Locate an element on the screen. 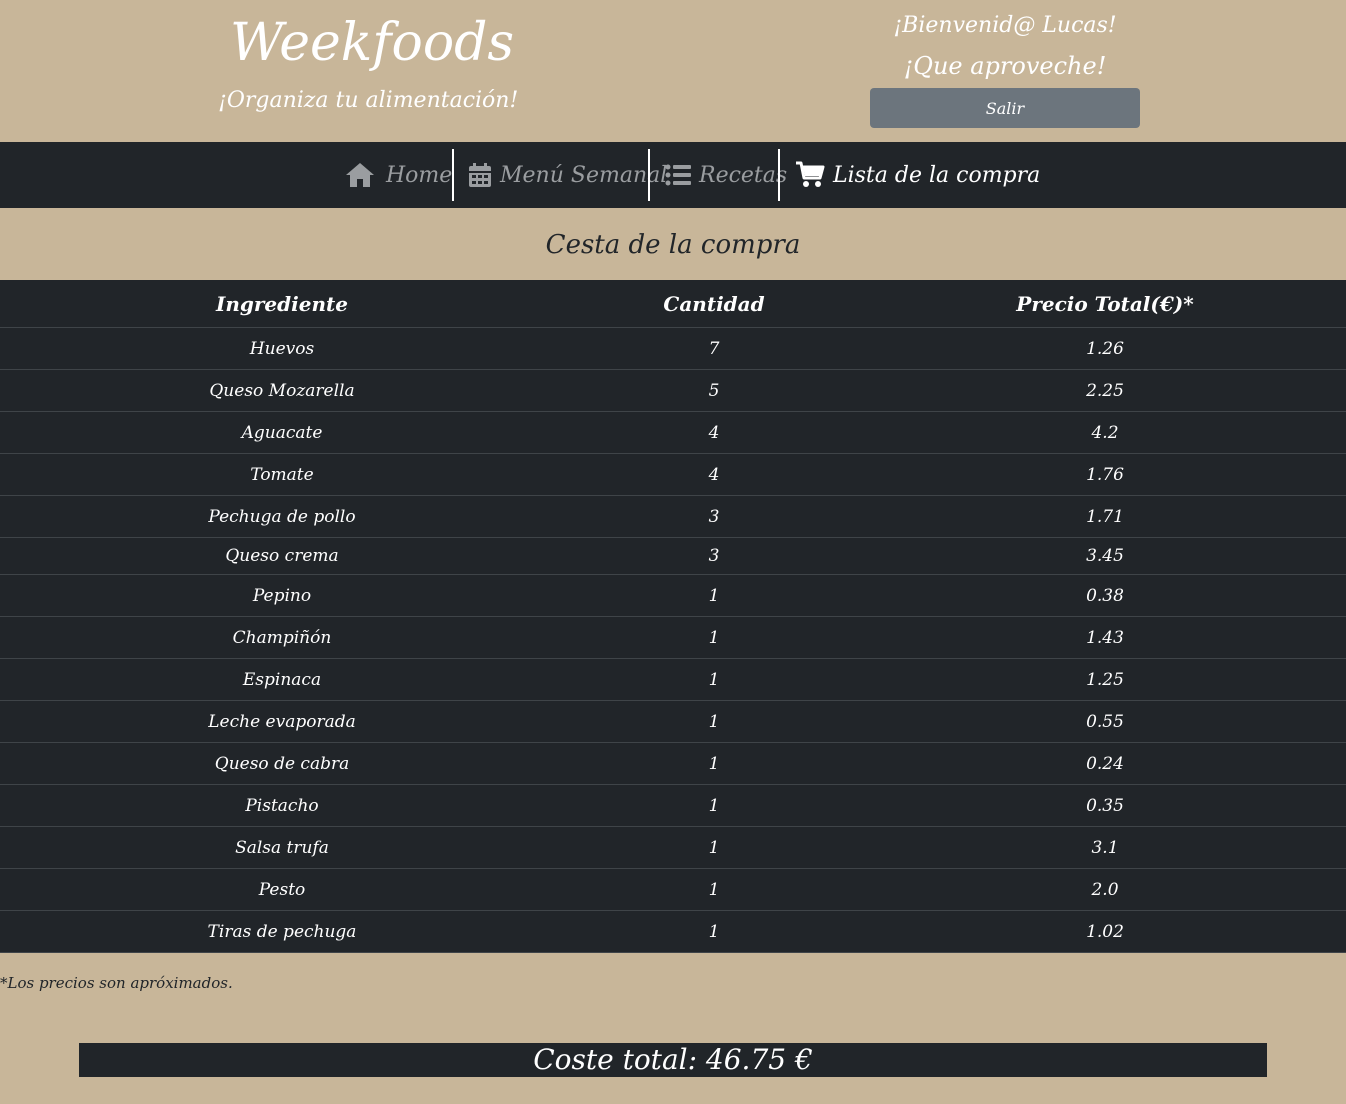  cell-ingredient: Salsa trufa is located at coordinates (282, 847).